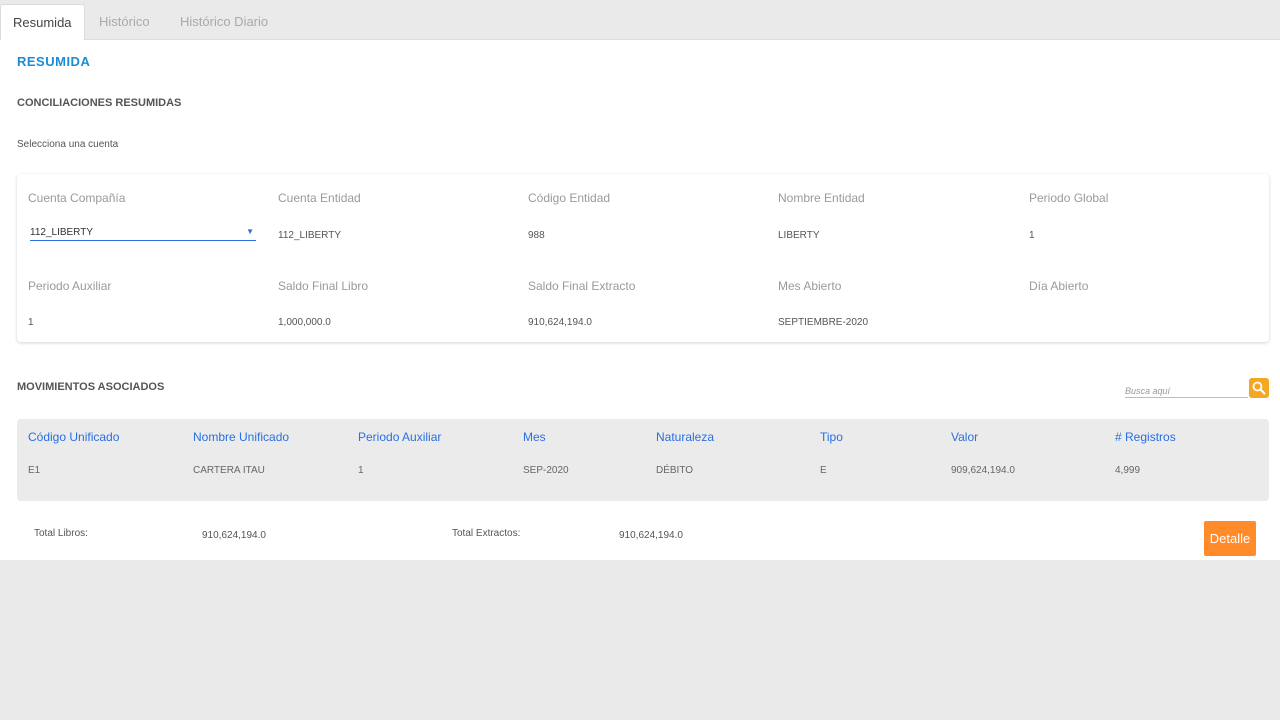  I want to click on value-mes-abierto: SEPTIEMBRE-2020, so click(823, 322).